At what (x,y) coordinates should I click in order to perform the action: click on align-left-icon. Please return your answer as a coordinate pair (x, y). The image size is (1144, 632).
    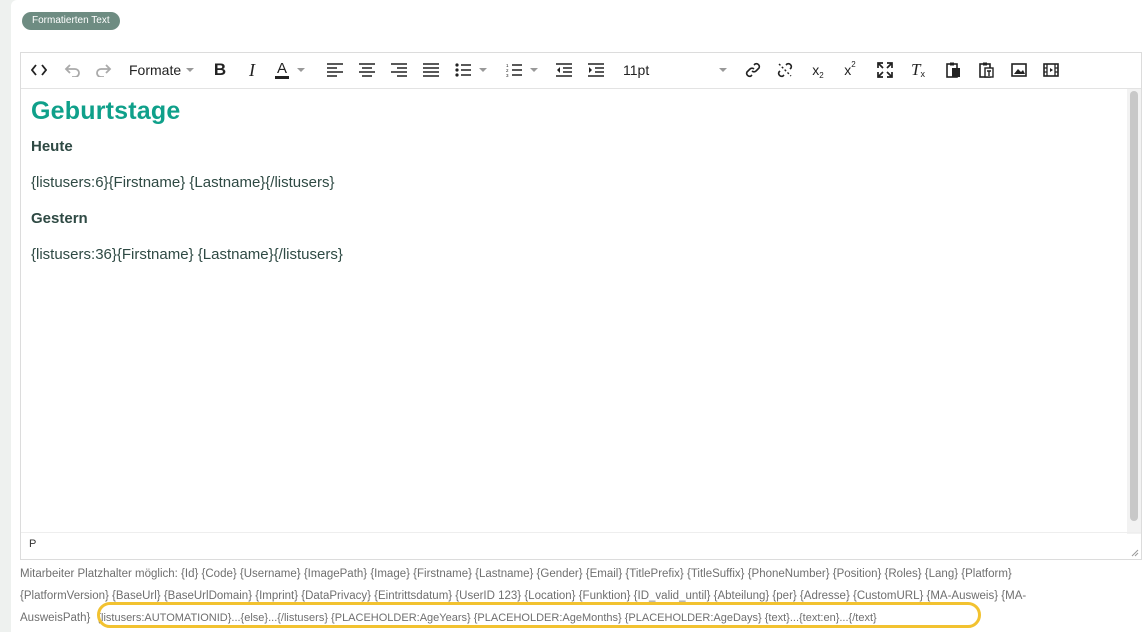
    Looking at the image, I should click on (335, 70).